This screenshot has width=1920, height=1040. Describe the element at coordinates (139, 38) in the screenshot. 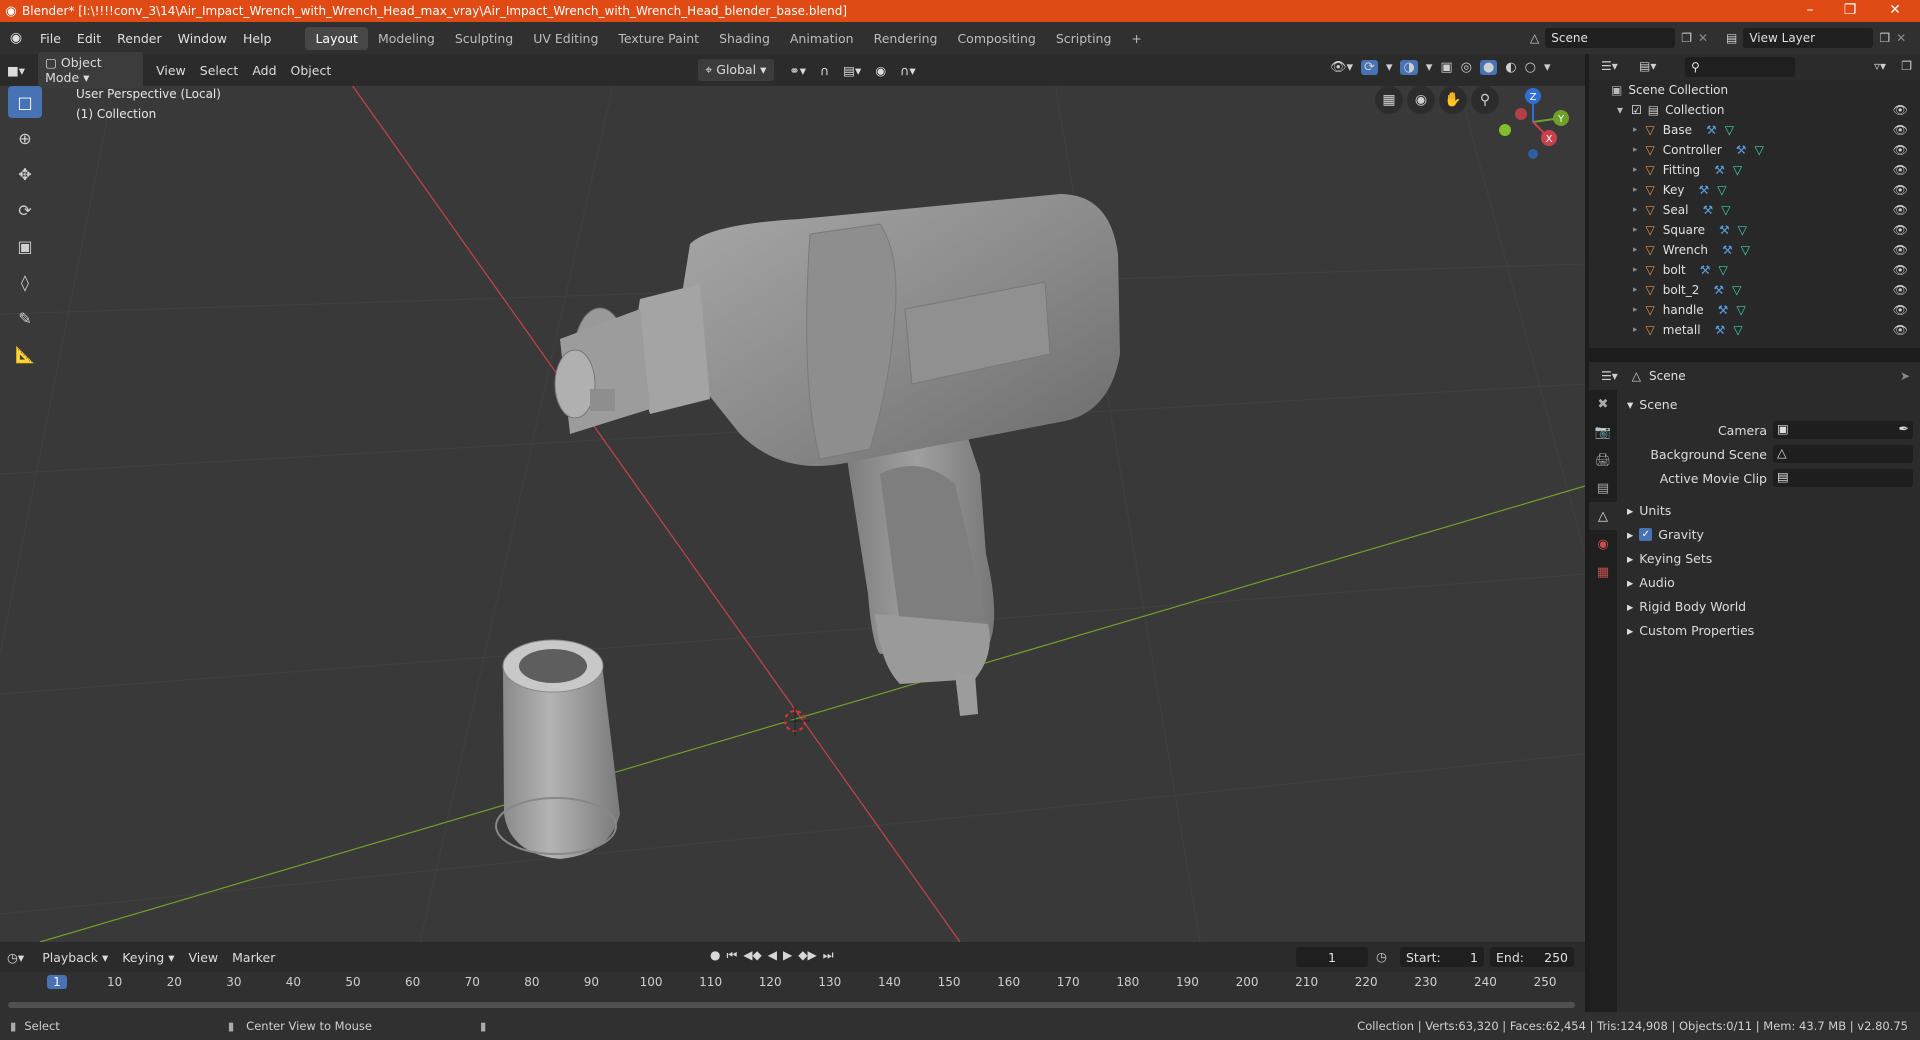

I see `menu-render: Render` at that location.